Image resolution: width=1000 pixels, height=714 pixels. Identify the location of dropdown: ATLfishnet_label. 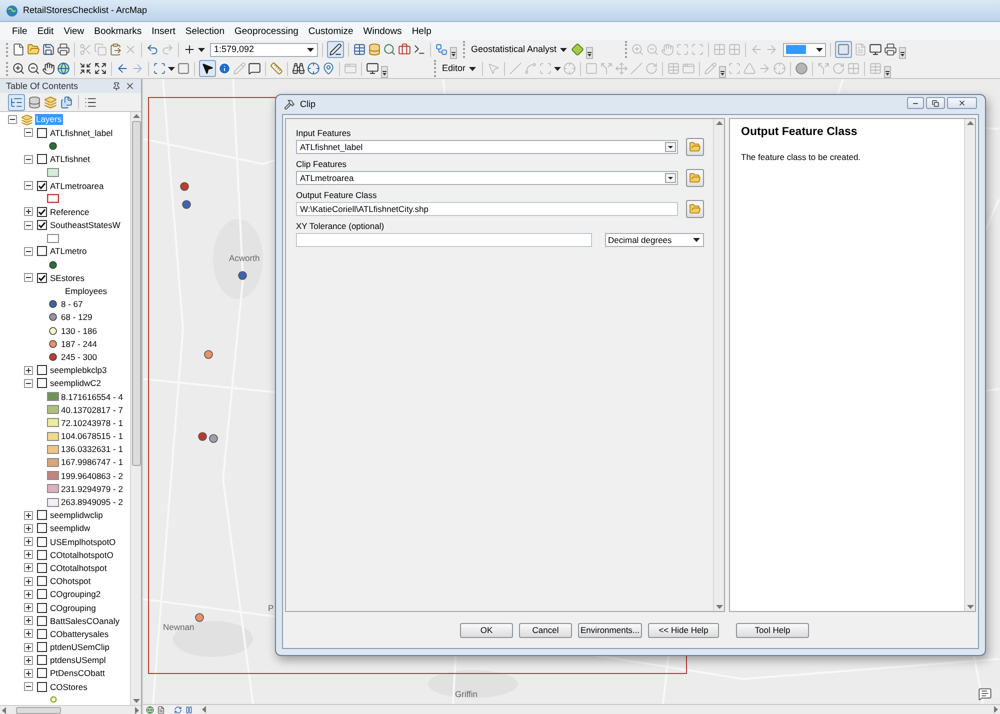
(487, 147).